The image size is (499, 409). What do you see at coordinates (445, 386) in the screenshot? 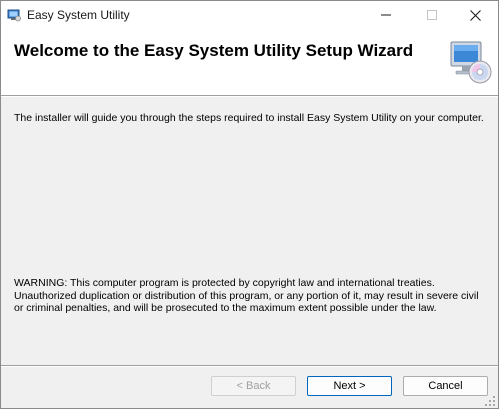
I see `cancel-button: Cancel` at bounding box center [445, 386].